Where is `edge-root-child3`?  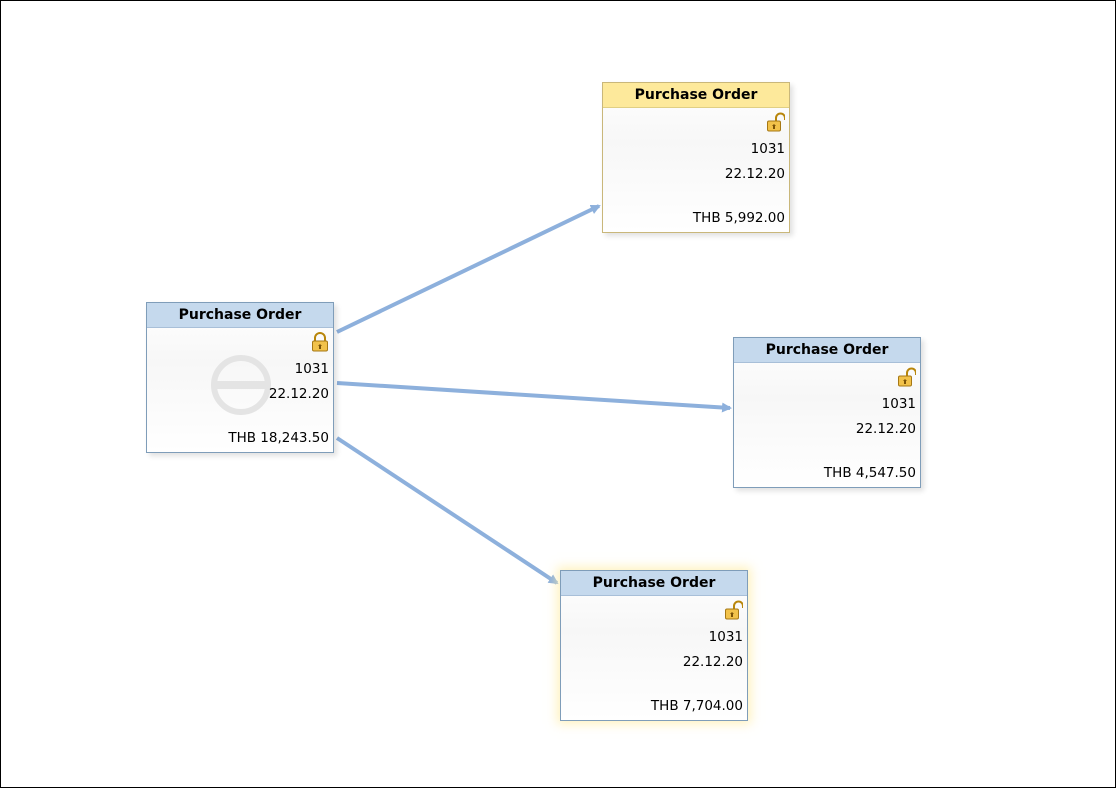
edge-root-child3 is located at coordinates (447, 510).